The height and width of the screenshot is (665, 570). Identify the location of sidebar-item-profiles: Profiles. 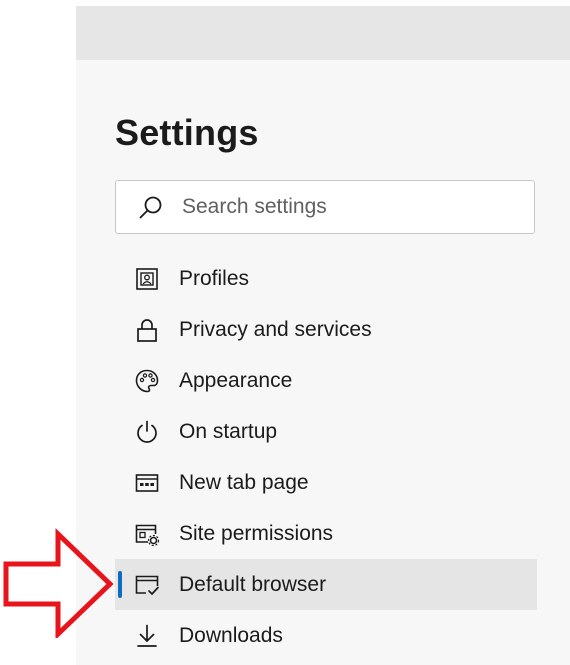
(326, 278).